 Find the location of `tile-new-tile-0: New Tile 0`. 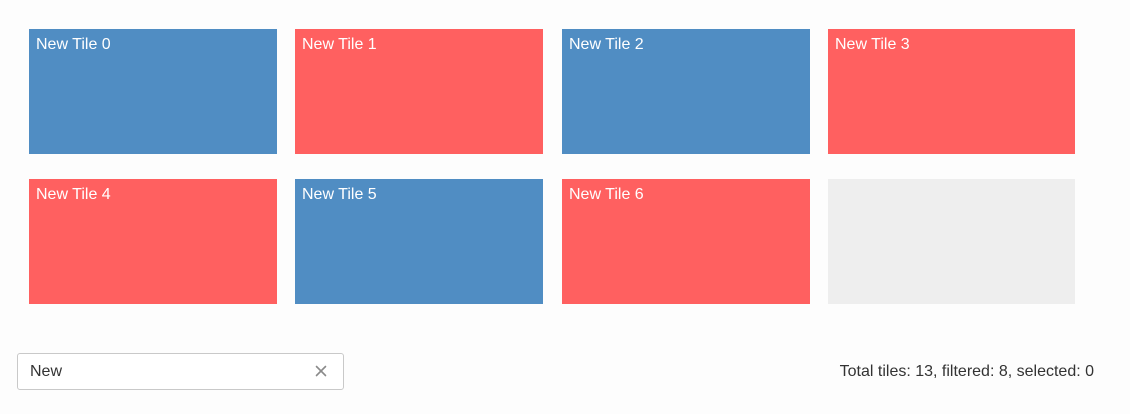

tile-new-tile-0: New Tile 0 is located at coordinates (153, 91).